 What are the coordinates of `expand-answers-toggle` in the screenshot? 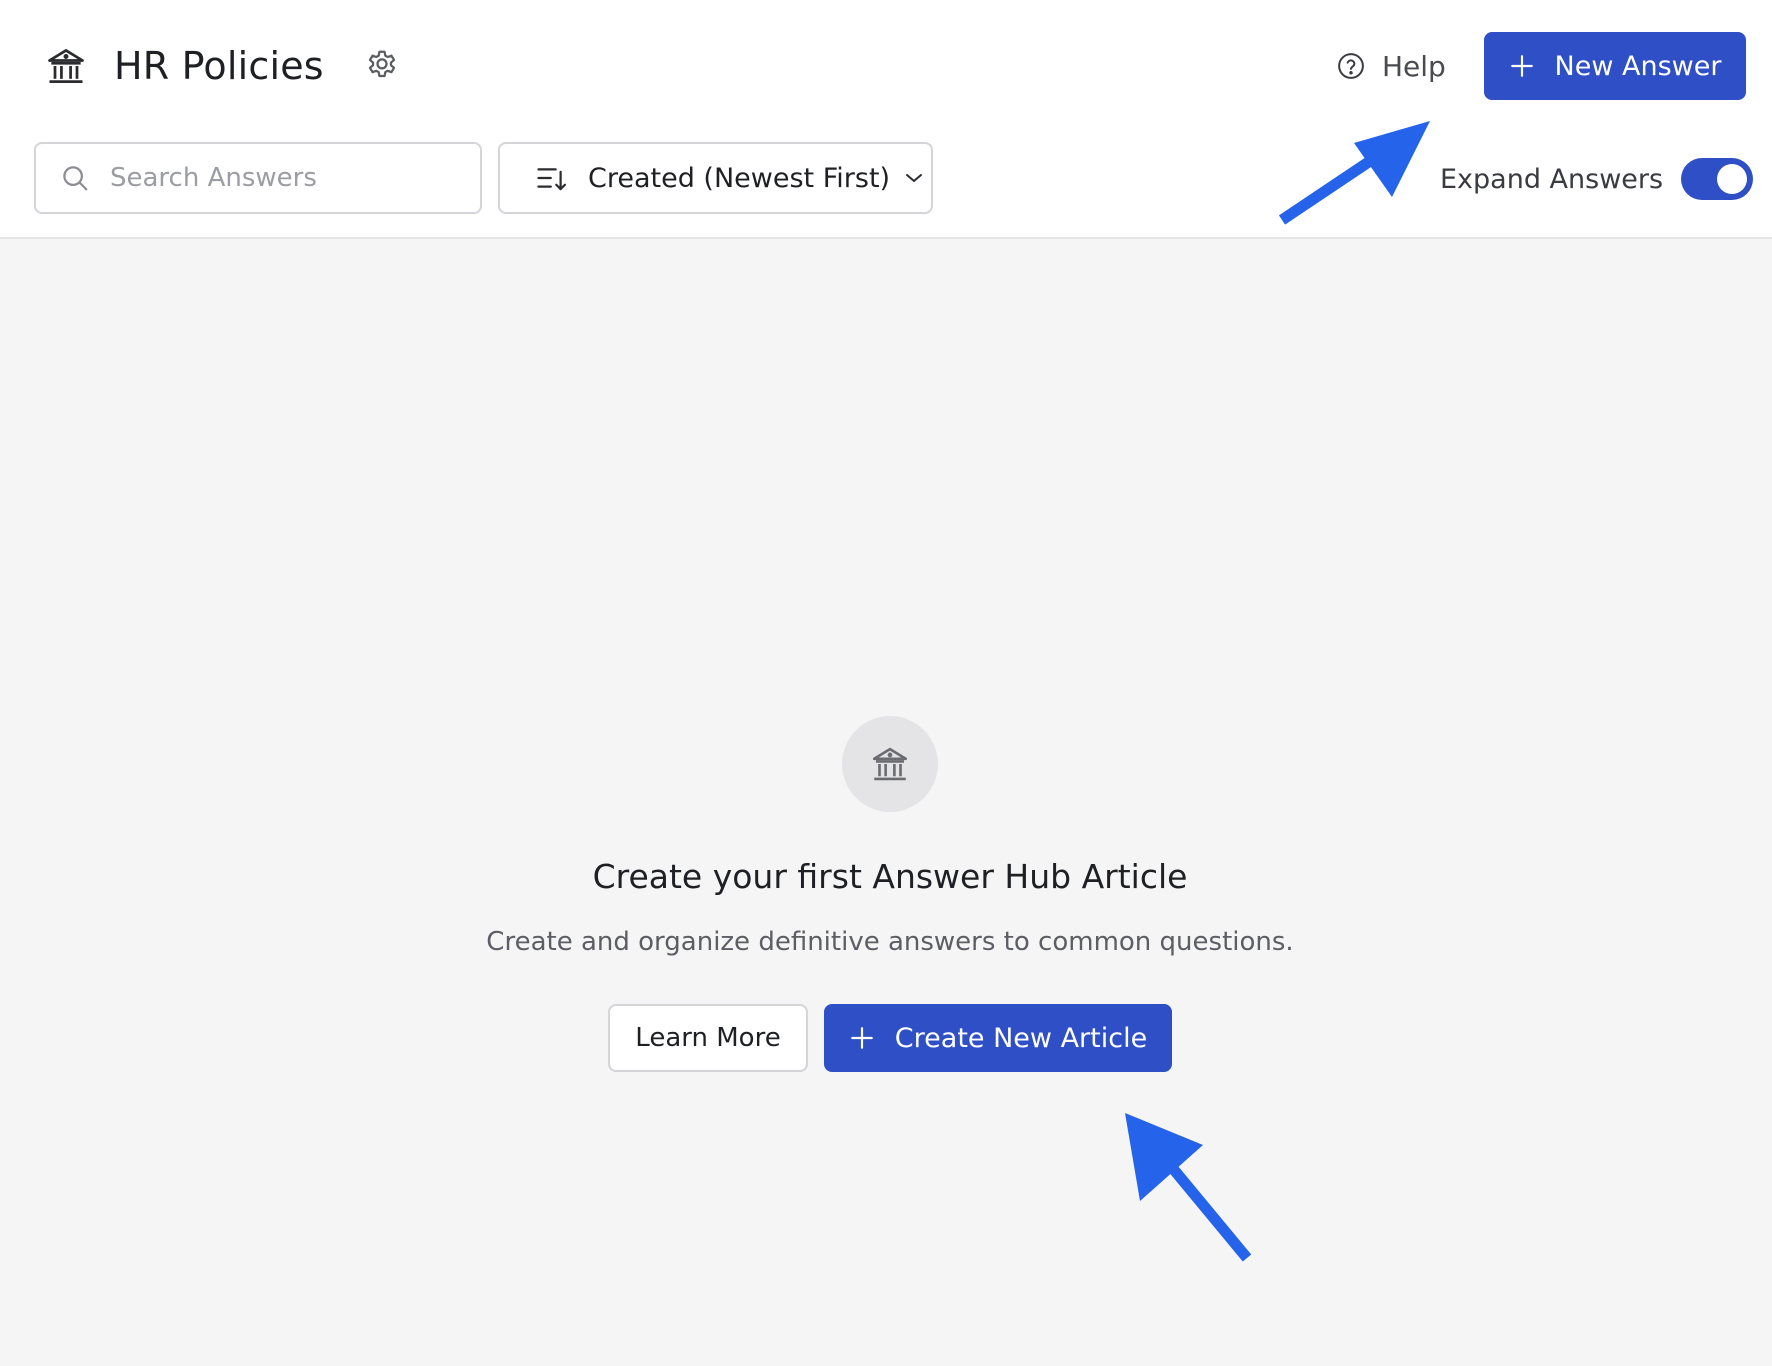 It's located at (1717, 179).